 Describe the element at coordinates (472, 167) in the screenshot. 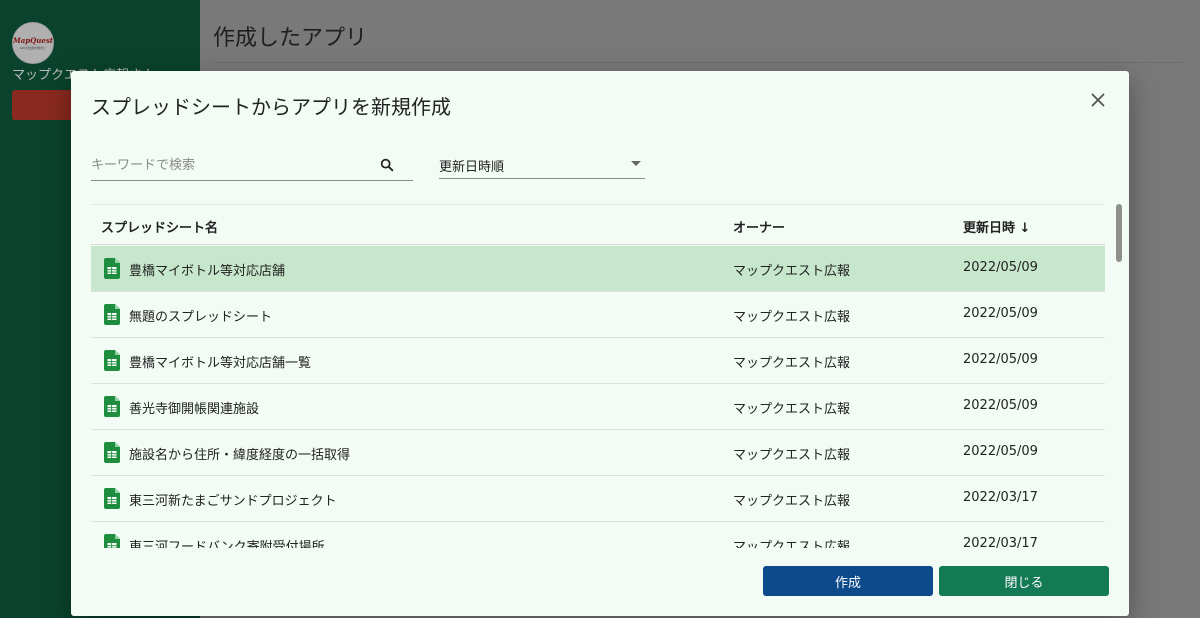

I see `sort-selected-value: 更新日時順` at that location.